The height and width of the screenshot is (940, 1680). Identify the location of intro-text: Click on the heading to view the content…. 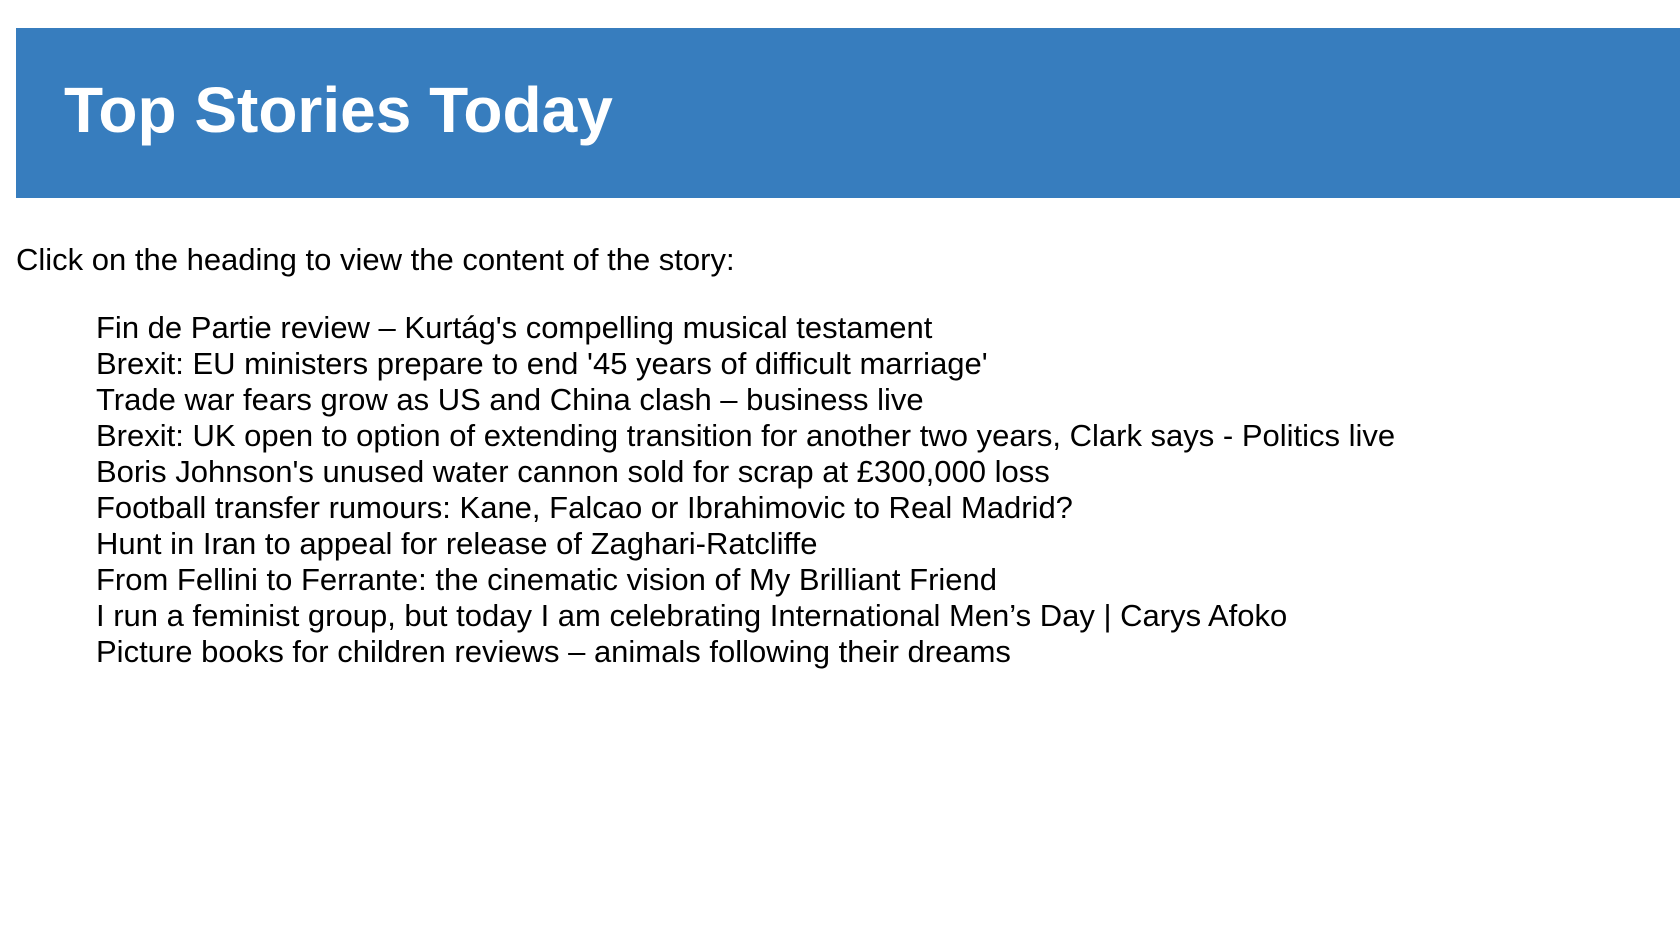
(375, 259).